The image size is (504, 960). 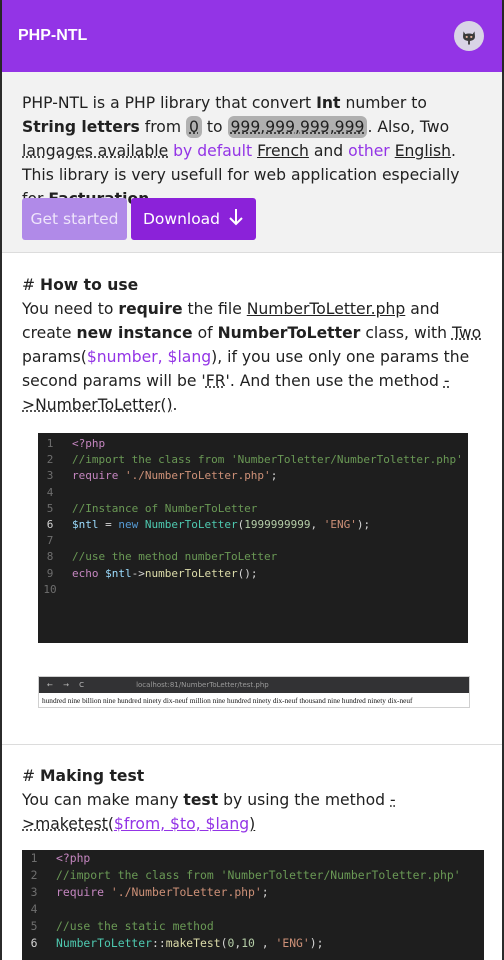 What do you see at coordinates (252, 36) in the screenshot?
I see `top-app-bar: PHP-NTL` at bounding box center [252, 36].